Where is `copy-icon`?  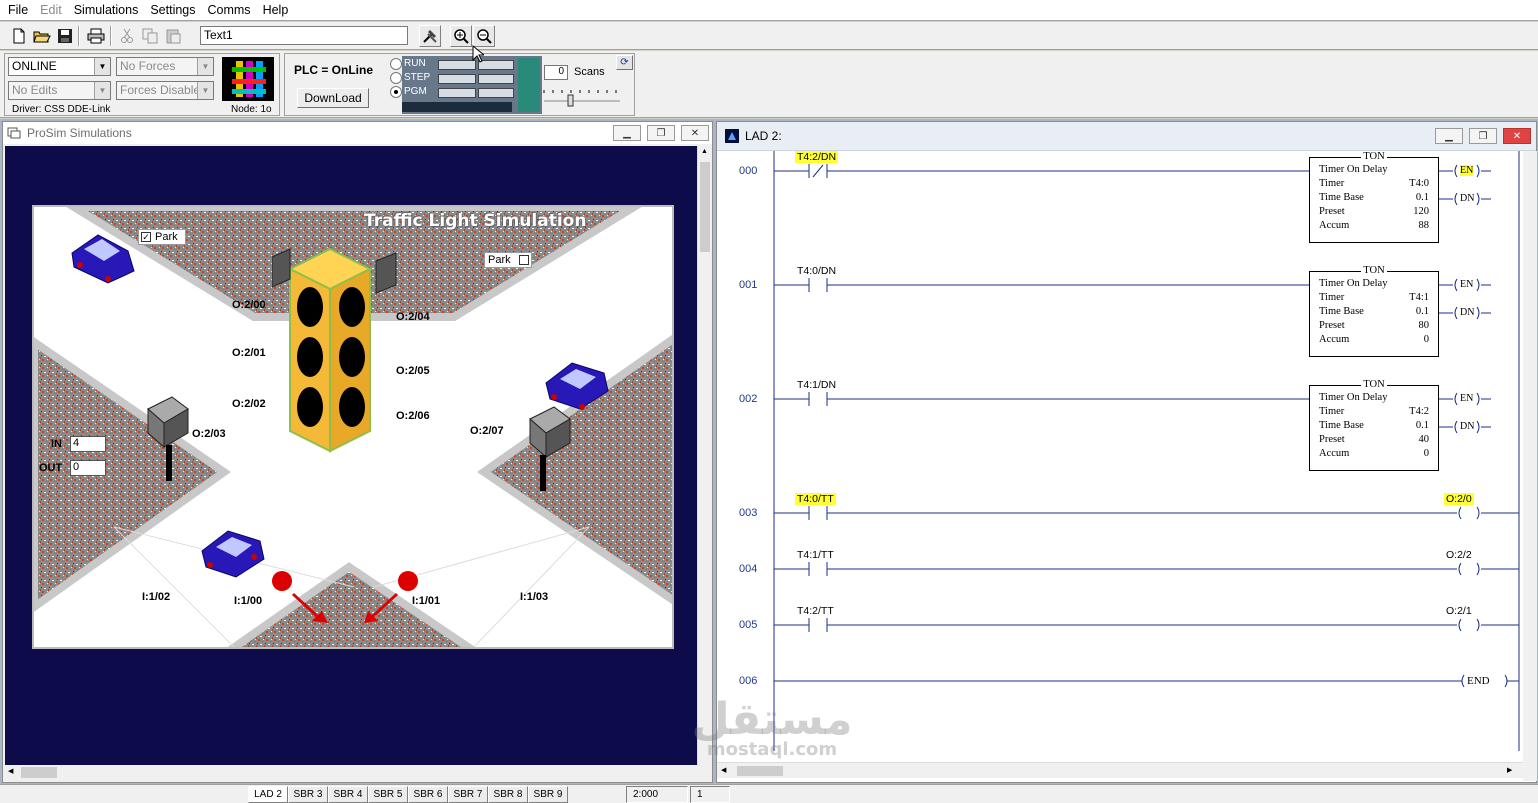
copy-icon is located at coordinates (150, 36).